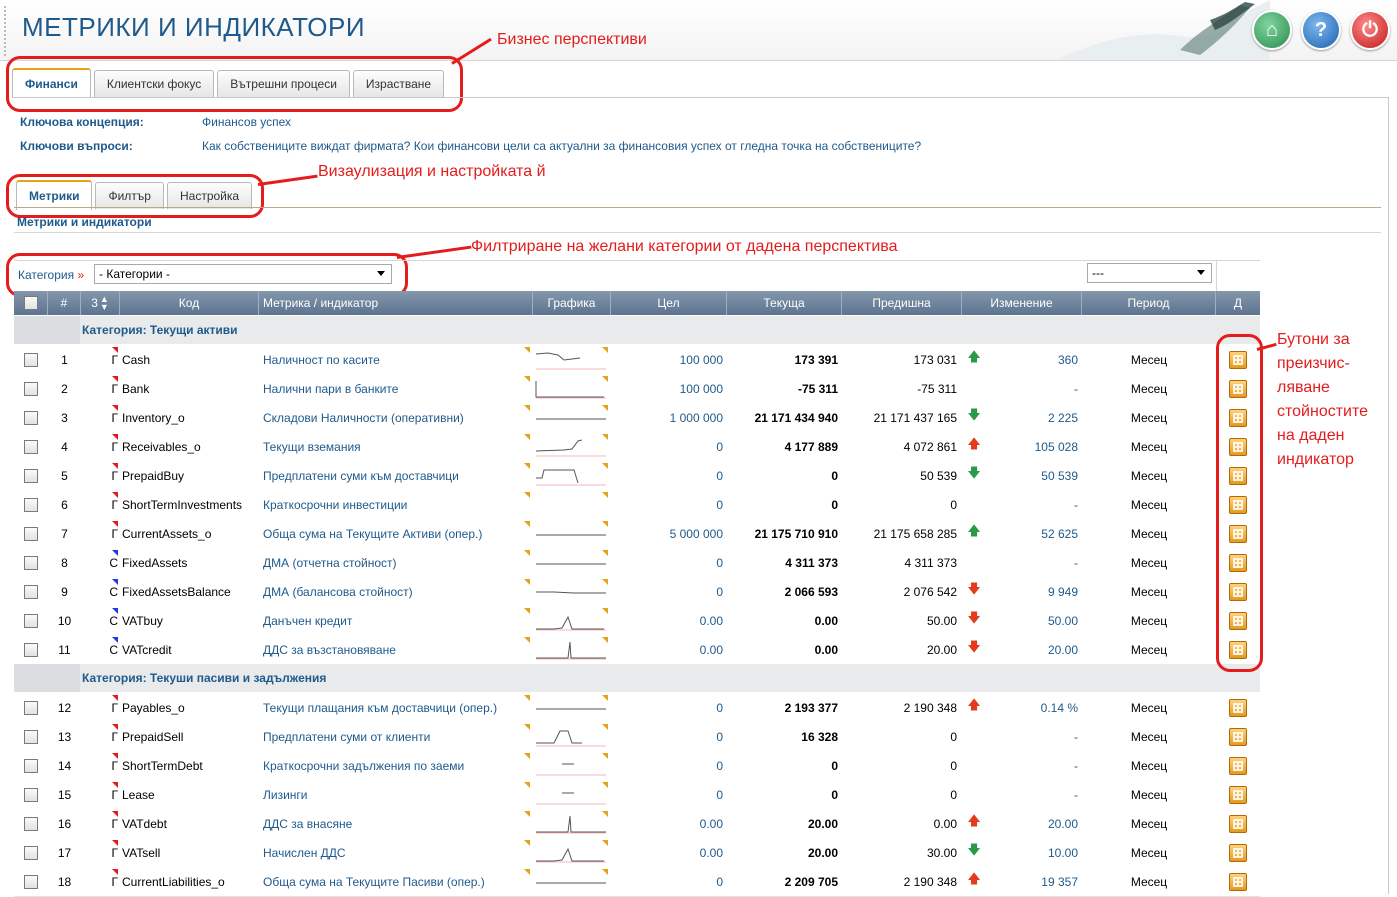  I want to click on row-metric-link: ДДС за възстановяване, so click(397, 649).